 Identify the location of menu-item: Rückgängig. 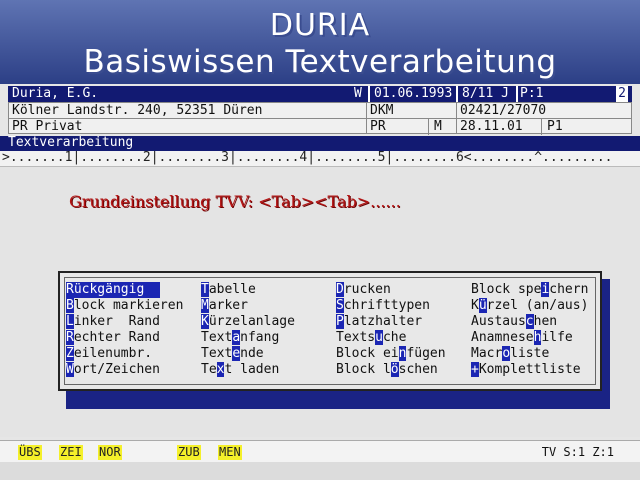
(113, 290).